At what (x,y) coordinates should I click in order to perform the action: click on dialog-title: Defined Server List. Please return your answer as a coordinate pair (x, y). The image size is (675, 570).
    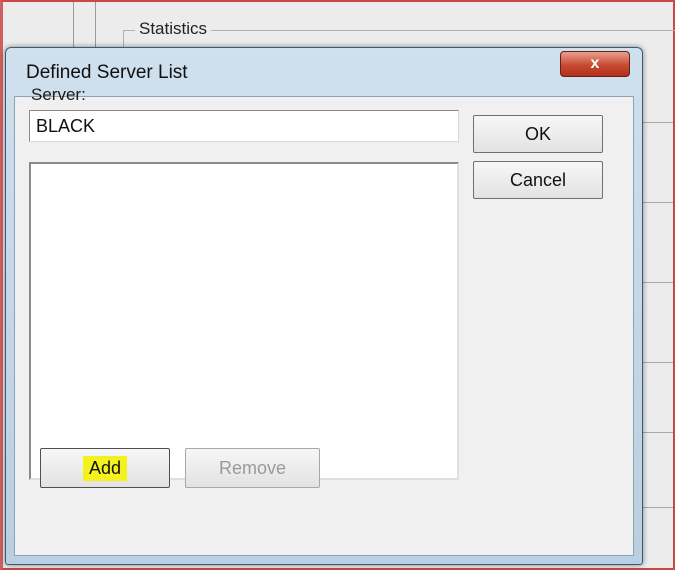
    Looking at the image, I should click on (107, 72).